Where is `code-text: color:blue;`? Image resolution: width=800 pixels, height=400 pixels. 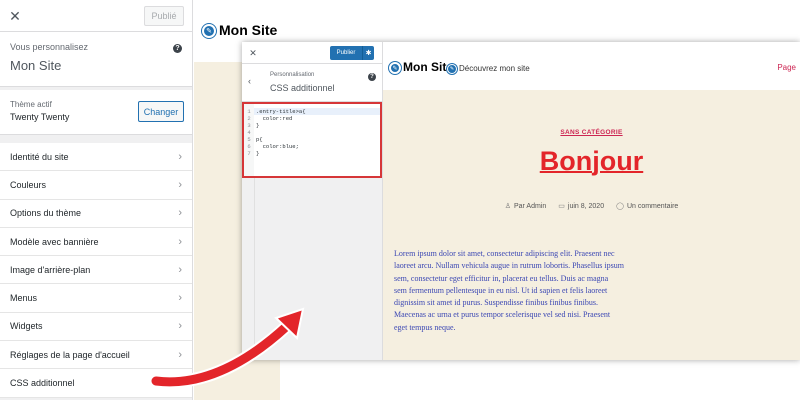
code-text: color:blue; is located at coordinates (277, 146).